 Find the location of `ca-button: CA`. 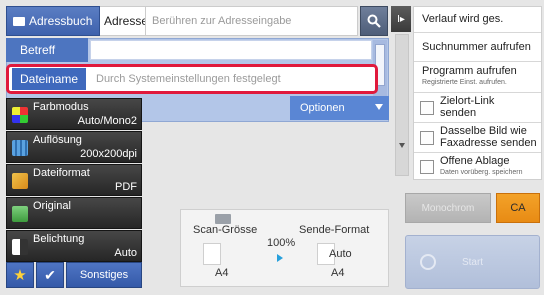

ca-button: CA is located at coordinates (518, 208).